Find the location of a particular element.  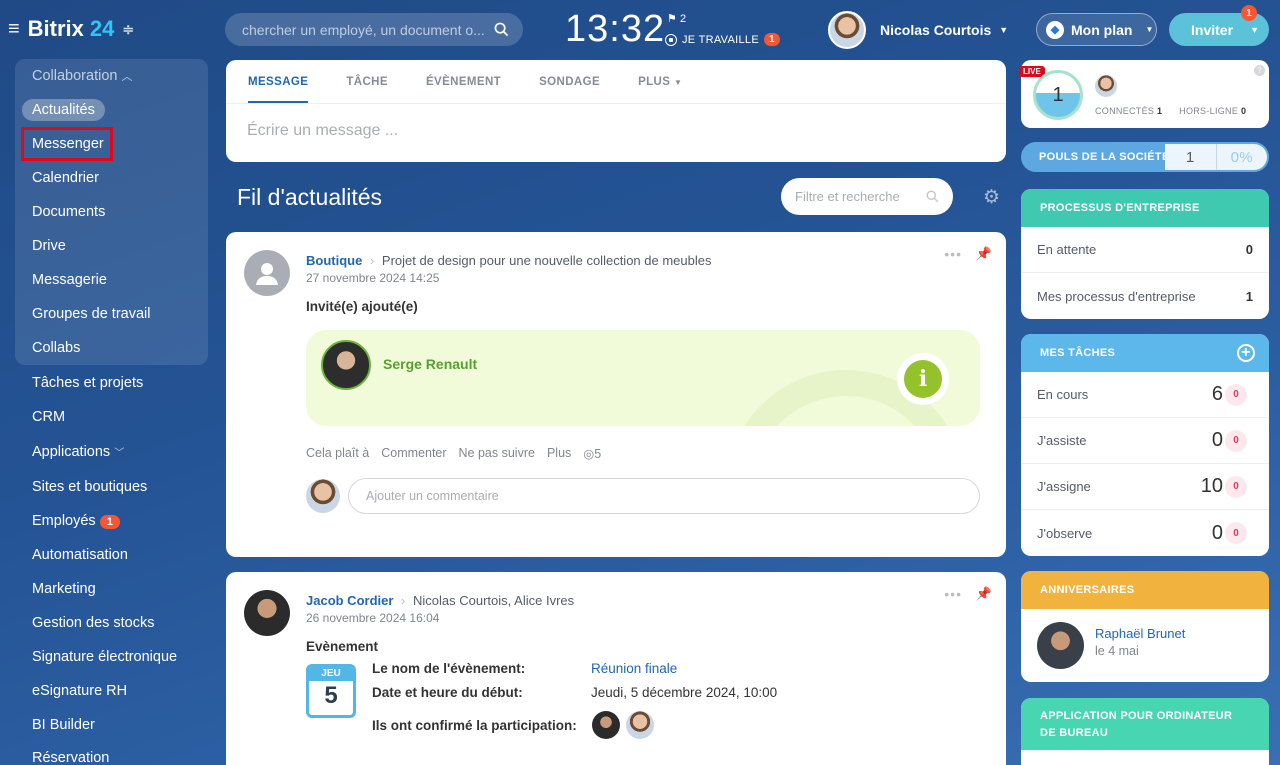

task-row: J'observe 0 0 is located at coordinates (1145, 533).